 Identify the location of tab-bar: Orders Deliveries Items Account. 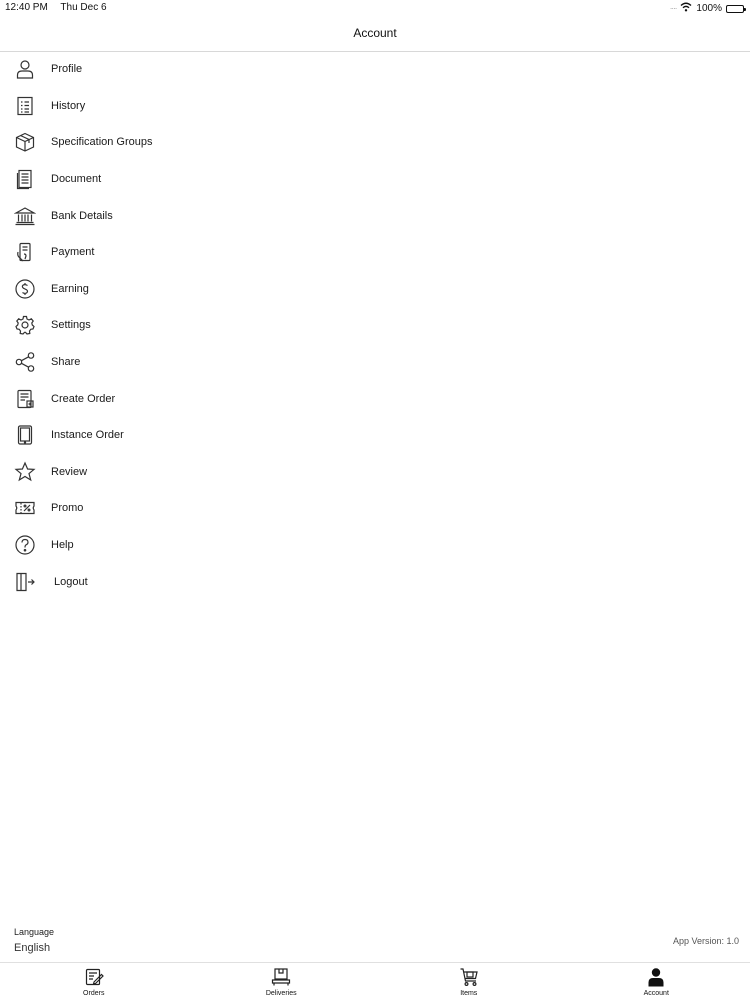
(375, 981).